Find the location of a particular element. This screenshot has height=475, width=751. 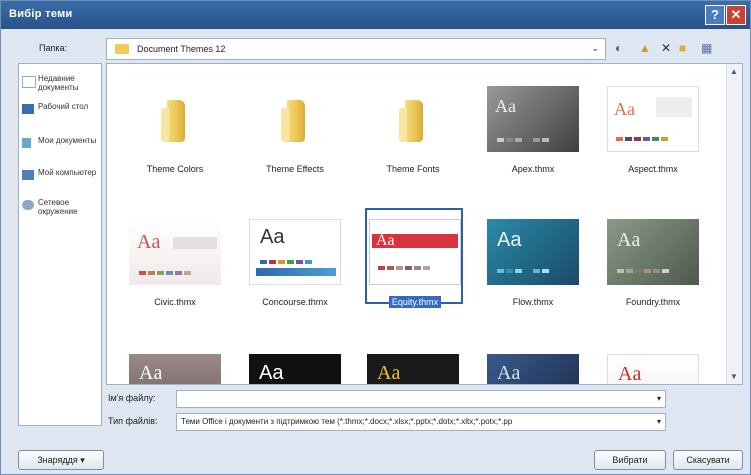

place-label: Рабочий стол is located at coordinates (63, 106).